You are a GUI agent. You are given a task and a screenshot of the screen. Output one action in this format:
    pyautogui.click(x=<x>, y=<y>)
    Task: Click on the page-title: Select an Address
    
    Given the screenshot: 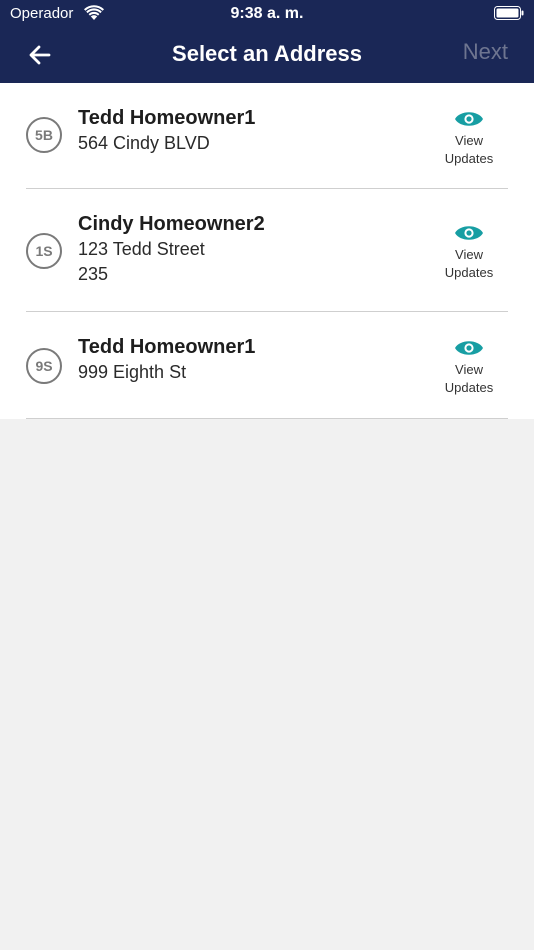 What is the action you would take?
    pyautogui.click(x=267, y=53)
    